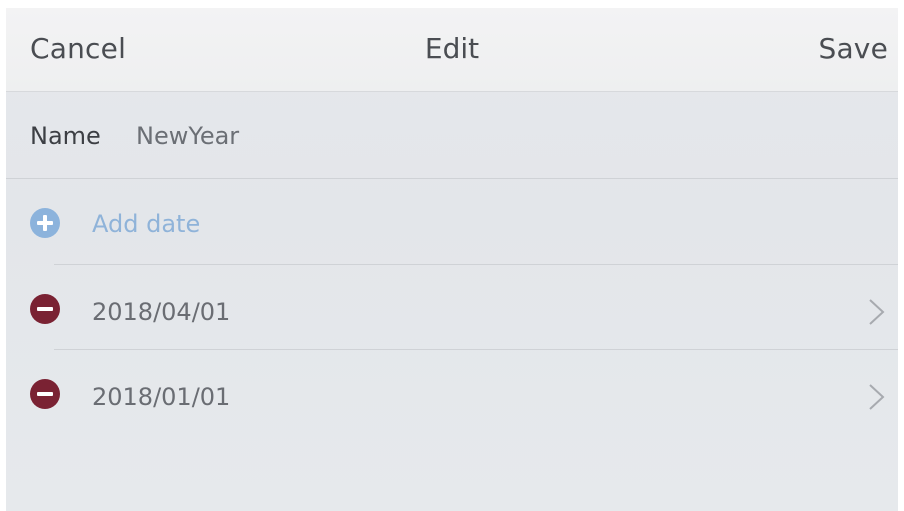 This screenshot has height=511, width=904. Describe the element at coordinates (853, 48) in the screenshot. I see `save-button: Save` at that location.